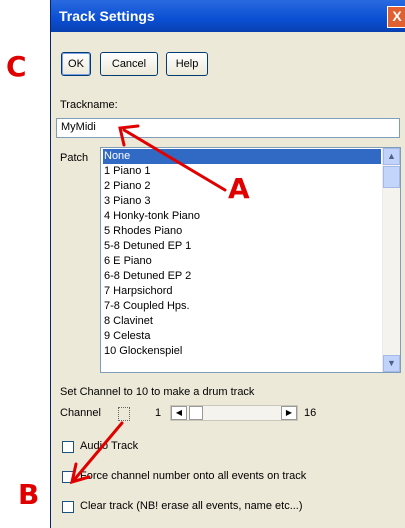 Image resolution: width=405 pixels, height=528 pixels. What do you see at coordinates (228, 128) in the screenshot?
I see `trackname-input: MyMidi` at bounding box center [228, 128].